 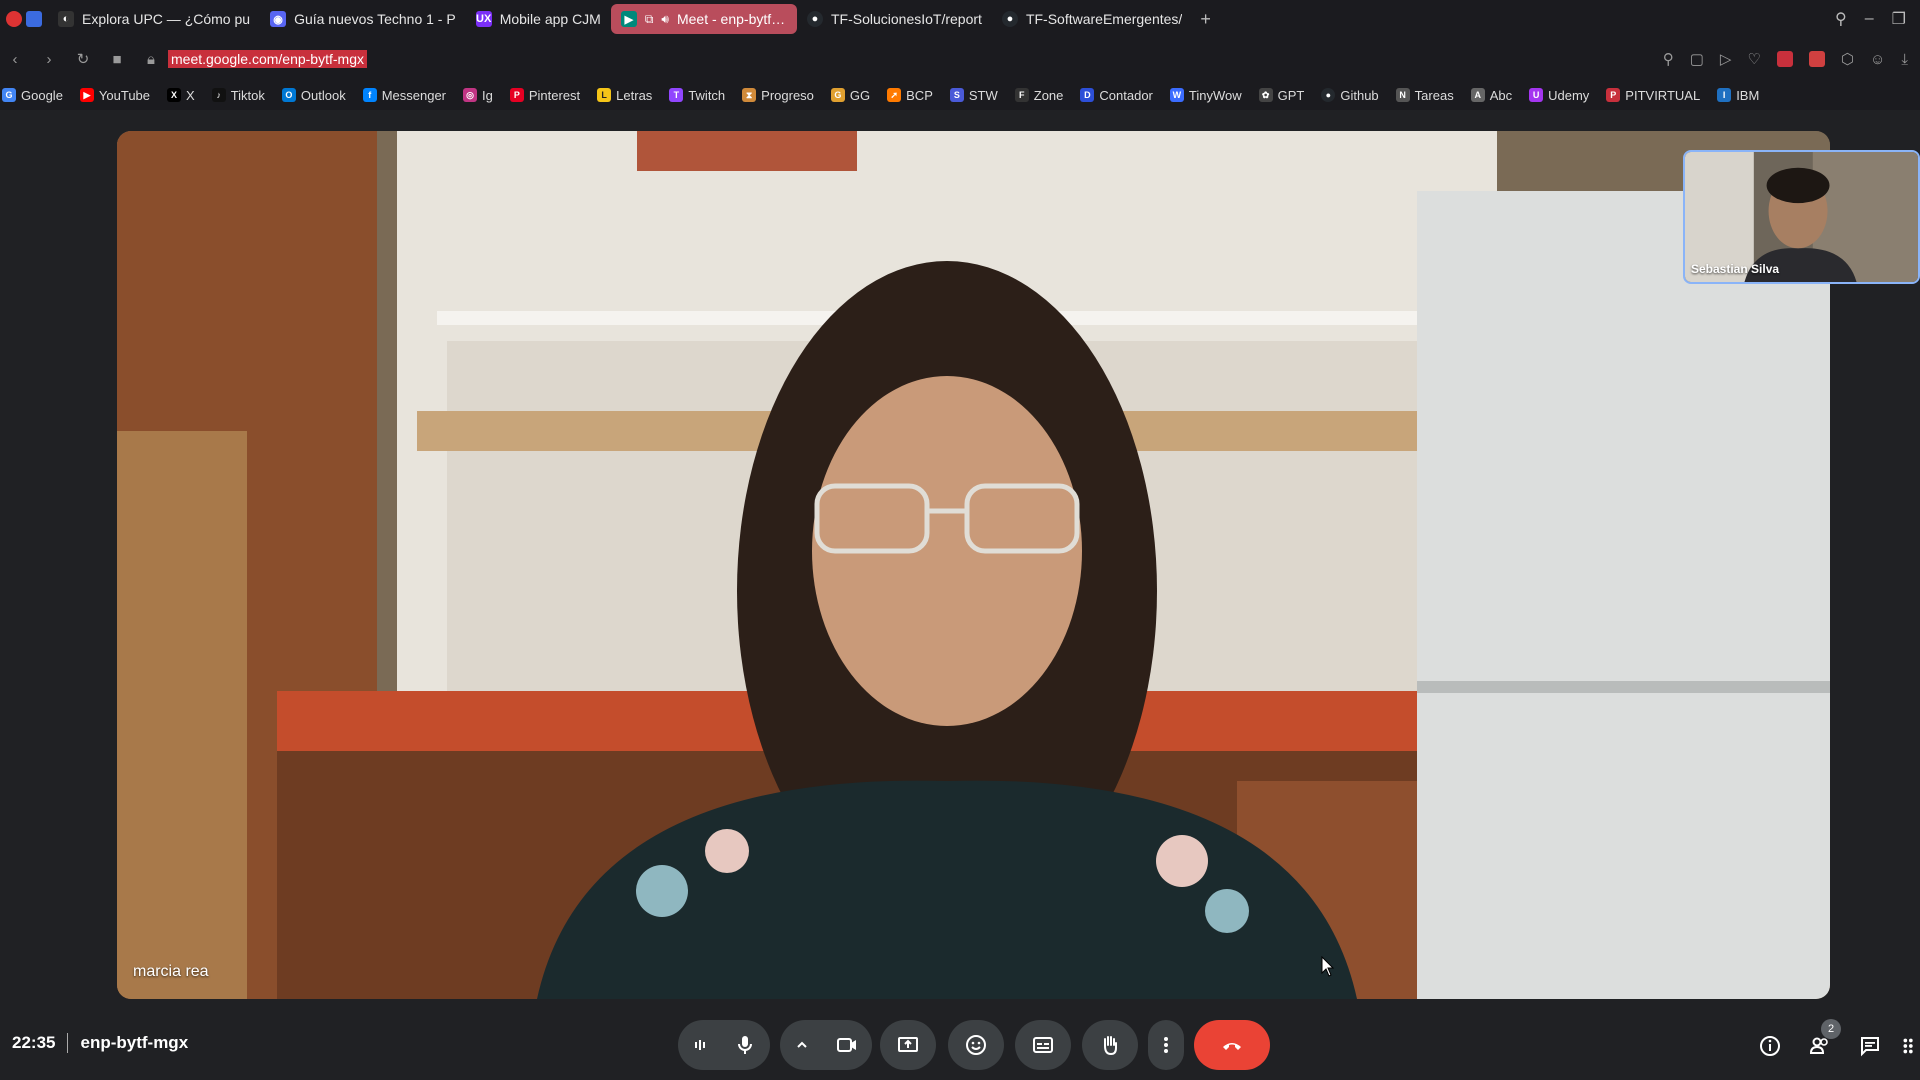 I want to click on outlook-icon: O, so click(x=288, y=95).